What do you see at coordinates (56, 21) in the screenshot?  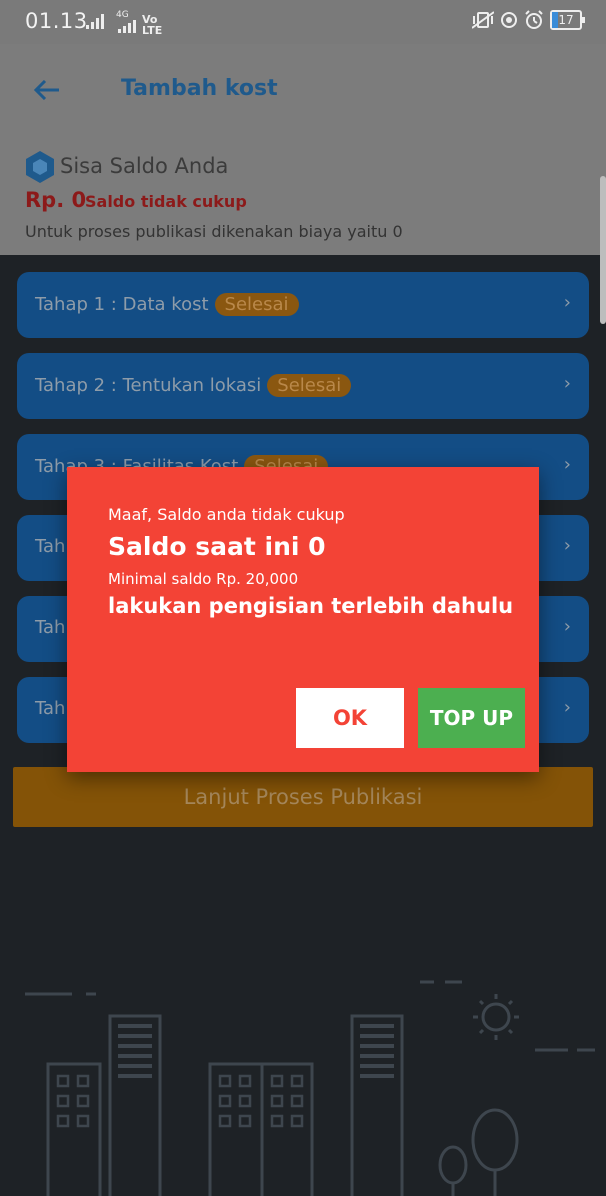 I see `status-time: 01.13` at bounding box center [56, 21].